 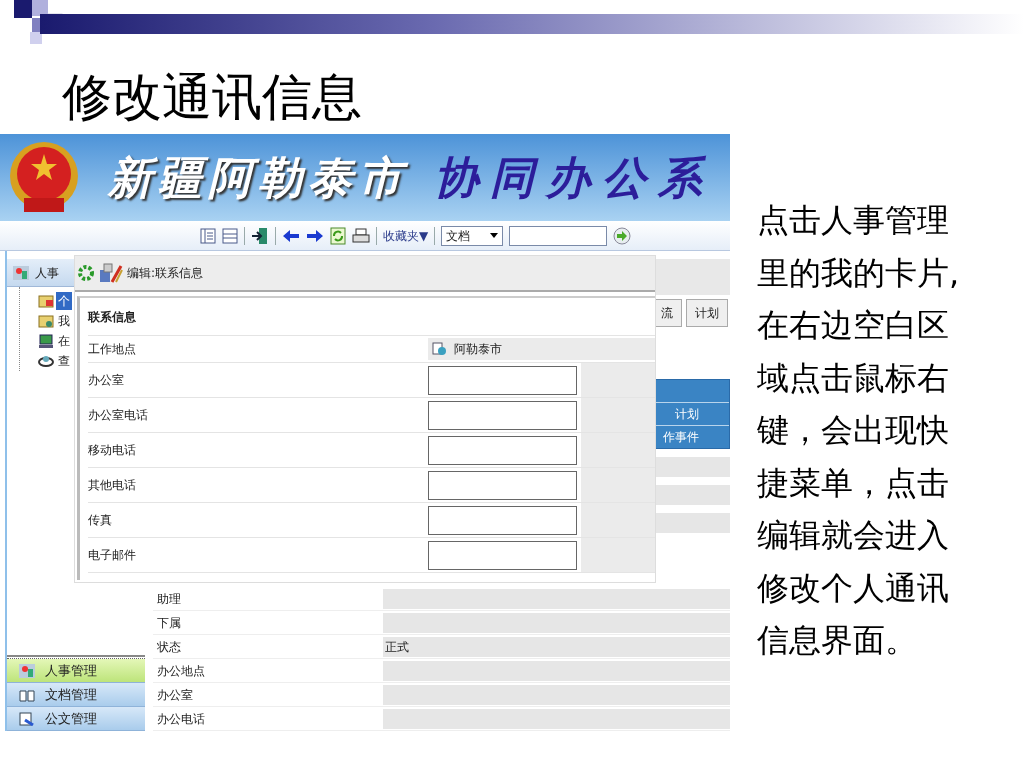 What do you see at coordinates (169, 599) in the screenshot?
I see `field-label: 助理` at bounding box center [169, 599].